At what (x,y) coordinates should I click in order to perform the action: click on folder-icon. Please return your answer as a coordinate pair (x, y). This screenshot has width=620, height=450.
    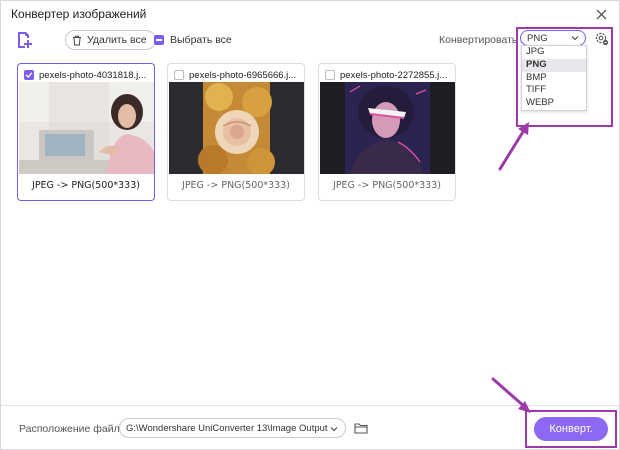
    Looking at the image, I should click on (361, 428).